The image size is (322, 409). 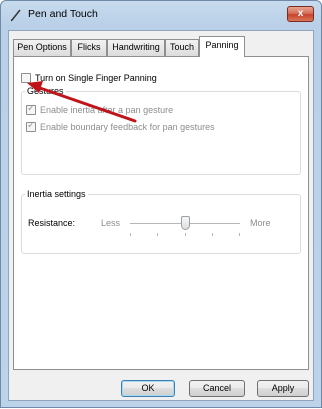 I want to click on tab-label: Touch, so click(x=182, y=47).